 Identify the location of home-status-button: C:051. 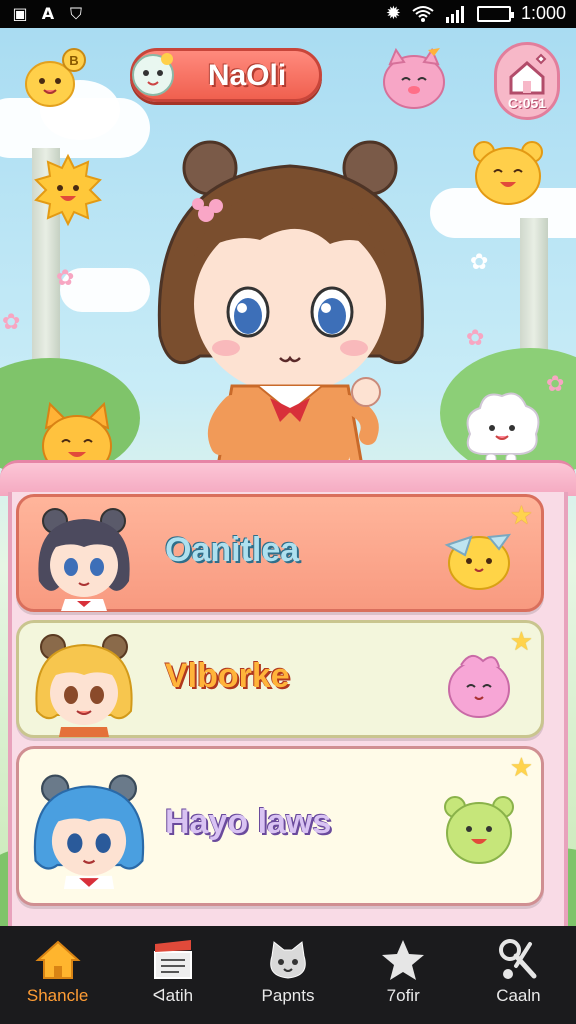
(527, 81).